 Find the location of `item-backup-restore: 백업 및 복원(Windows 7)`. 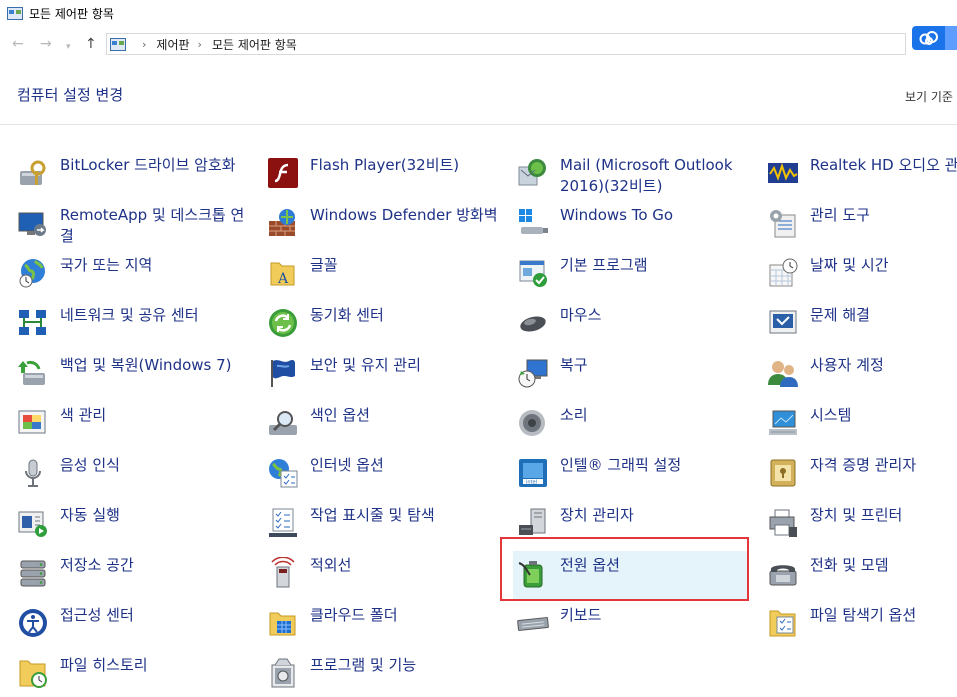

item-backup-restore: 백업 및 복원(Windows 7) is located at coordinates (135, 375).